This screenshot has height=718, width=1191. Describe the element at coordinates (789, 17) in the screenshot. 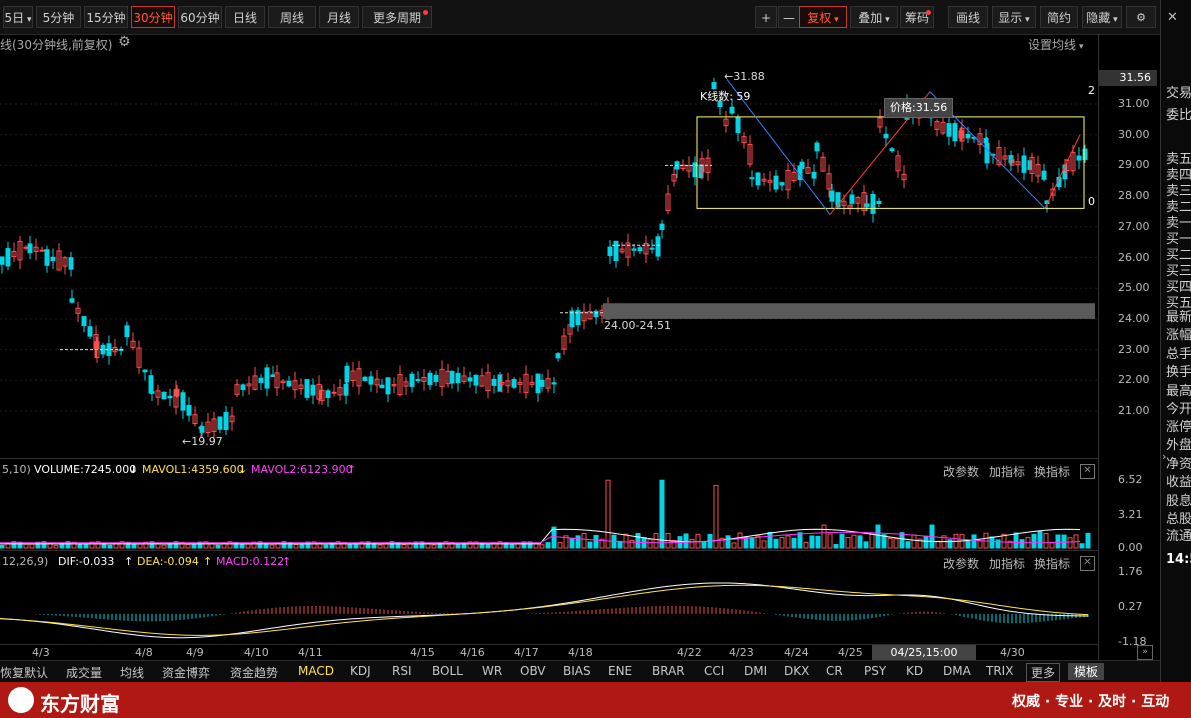

I see `toolbar-button-1: —` at that location.